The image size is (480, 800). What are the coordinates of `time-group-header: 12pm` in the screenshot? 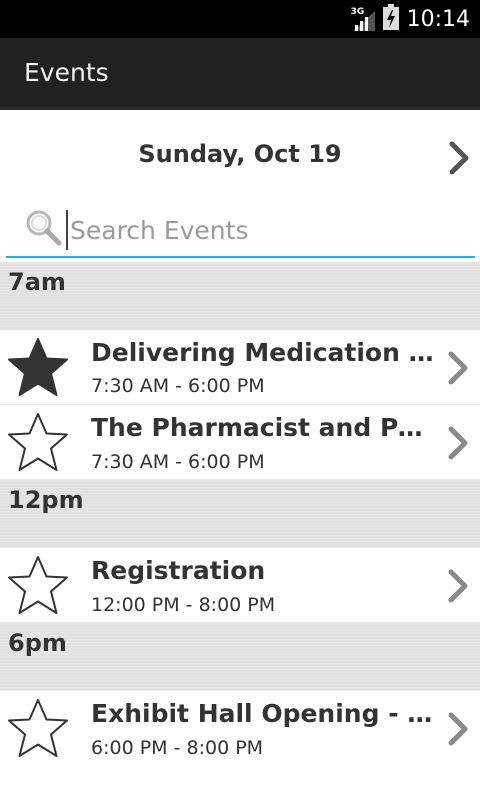 It's located at (240, 514).